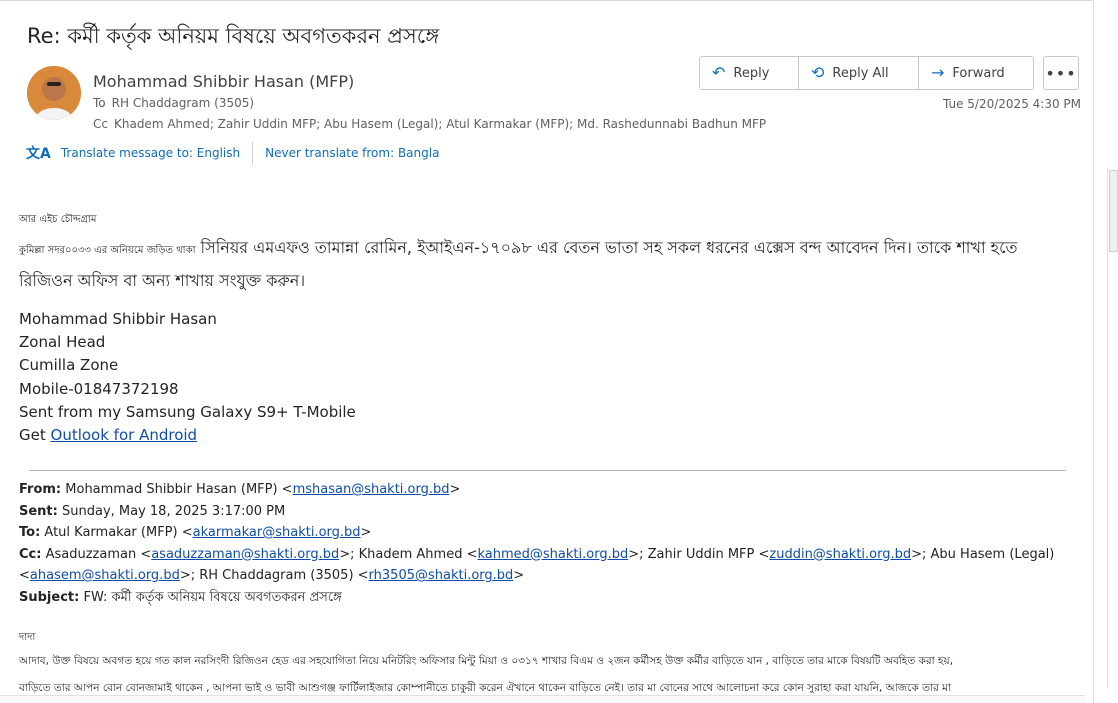 The height and width of the screenshot is (703, 1118). What do you see at coordinates (699, 554) in the screenshot?
I see `fwd-cc-3-name: >; Zahir Uddin MFP <` at bounding box center [699, 554].